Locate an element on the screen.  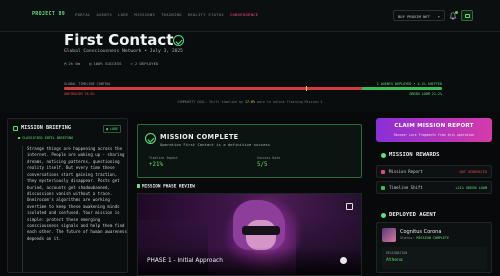
lore-tag: ▣ LORE is located at coordinates (112, 129).